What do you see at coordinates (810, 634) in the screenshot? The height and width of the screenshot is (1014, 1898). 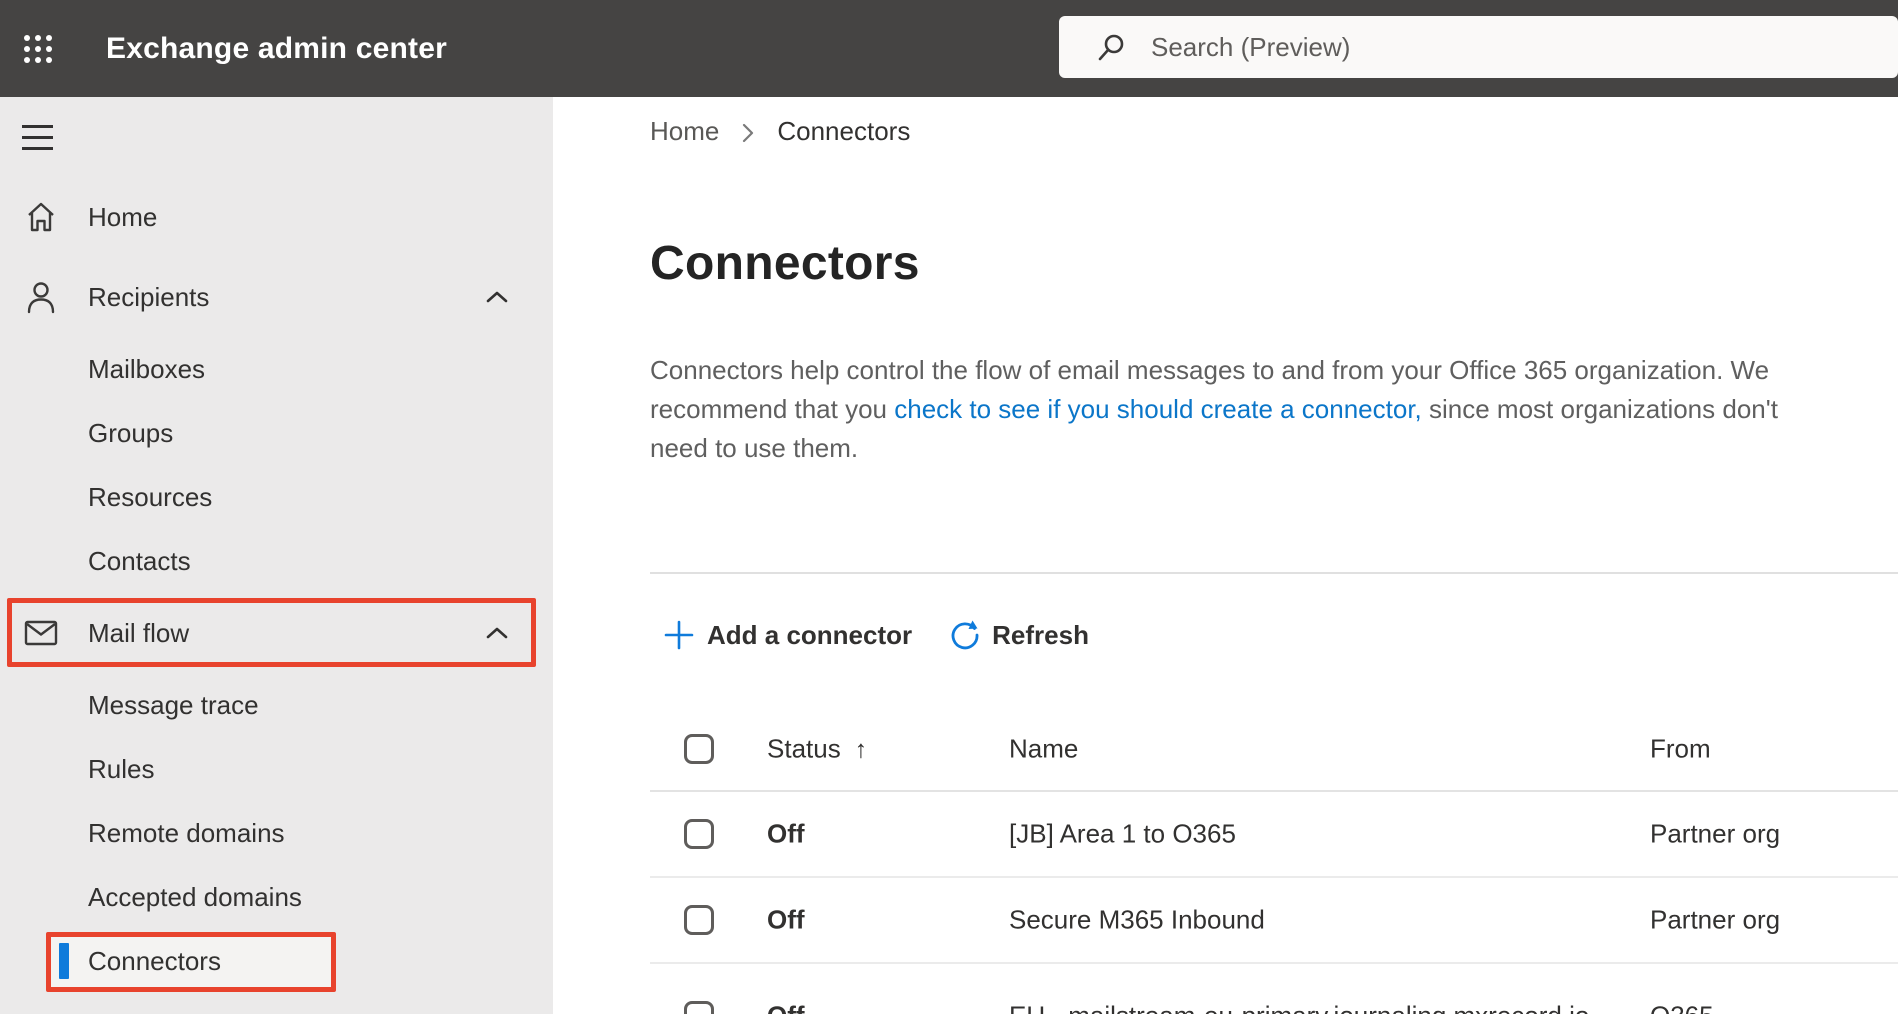 I see `add-connector-label: Add a connector` at bounding box center [810, 634].